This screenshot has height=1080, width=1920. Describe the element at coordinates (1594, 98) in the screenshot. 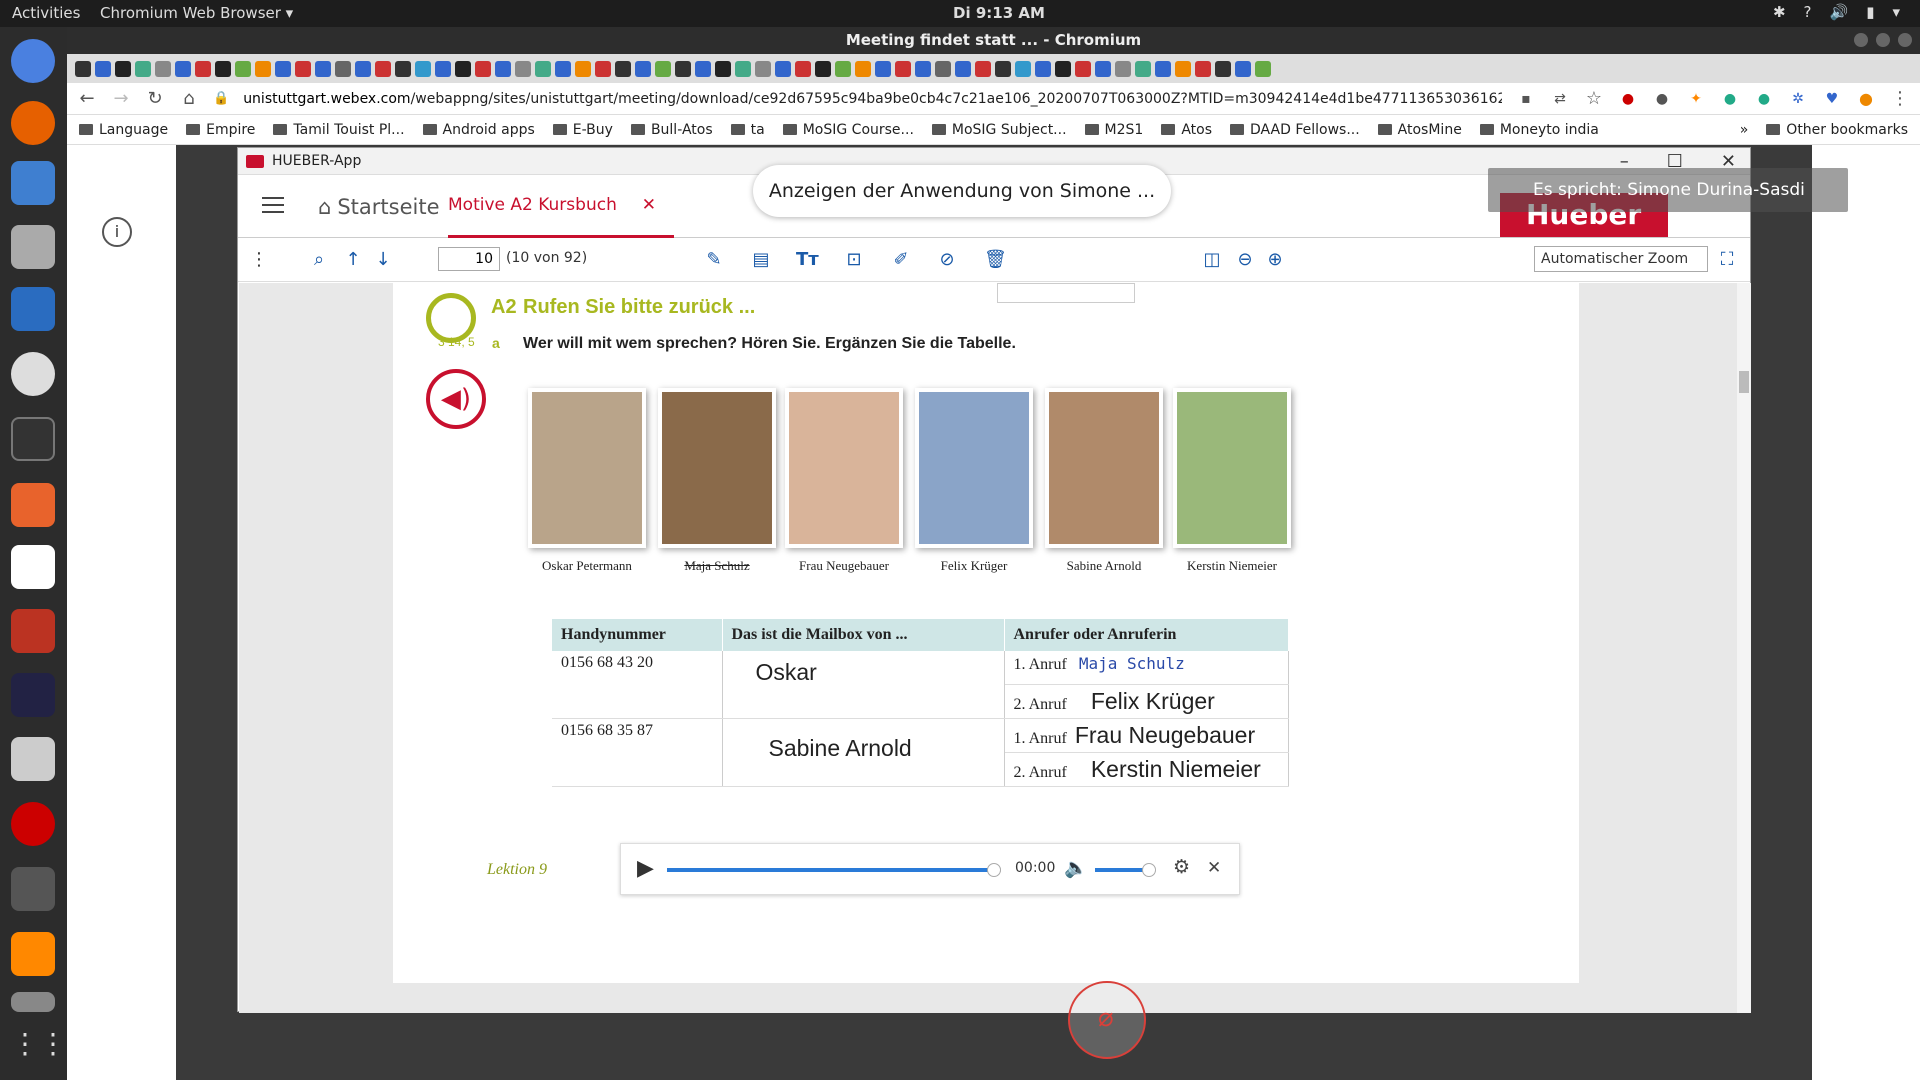

I see `bookmark-star-icon: ☆` at that location.